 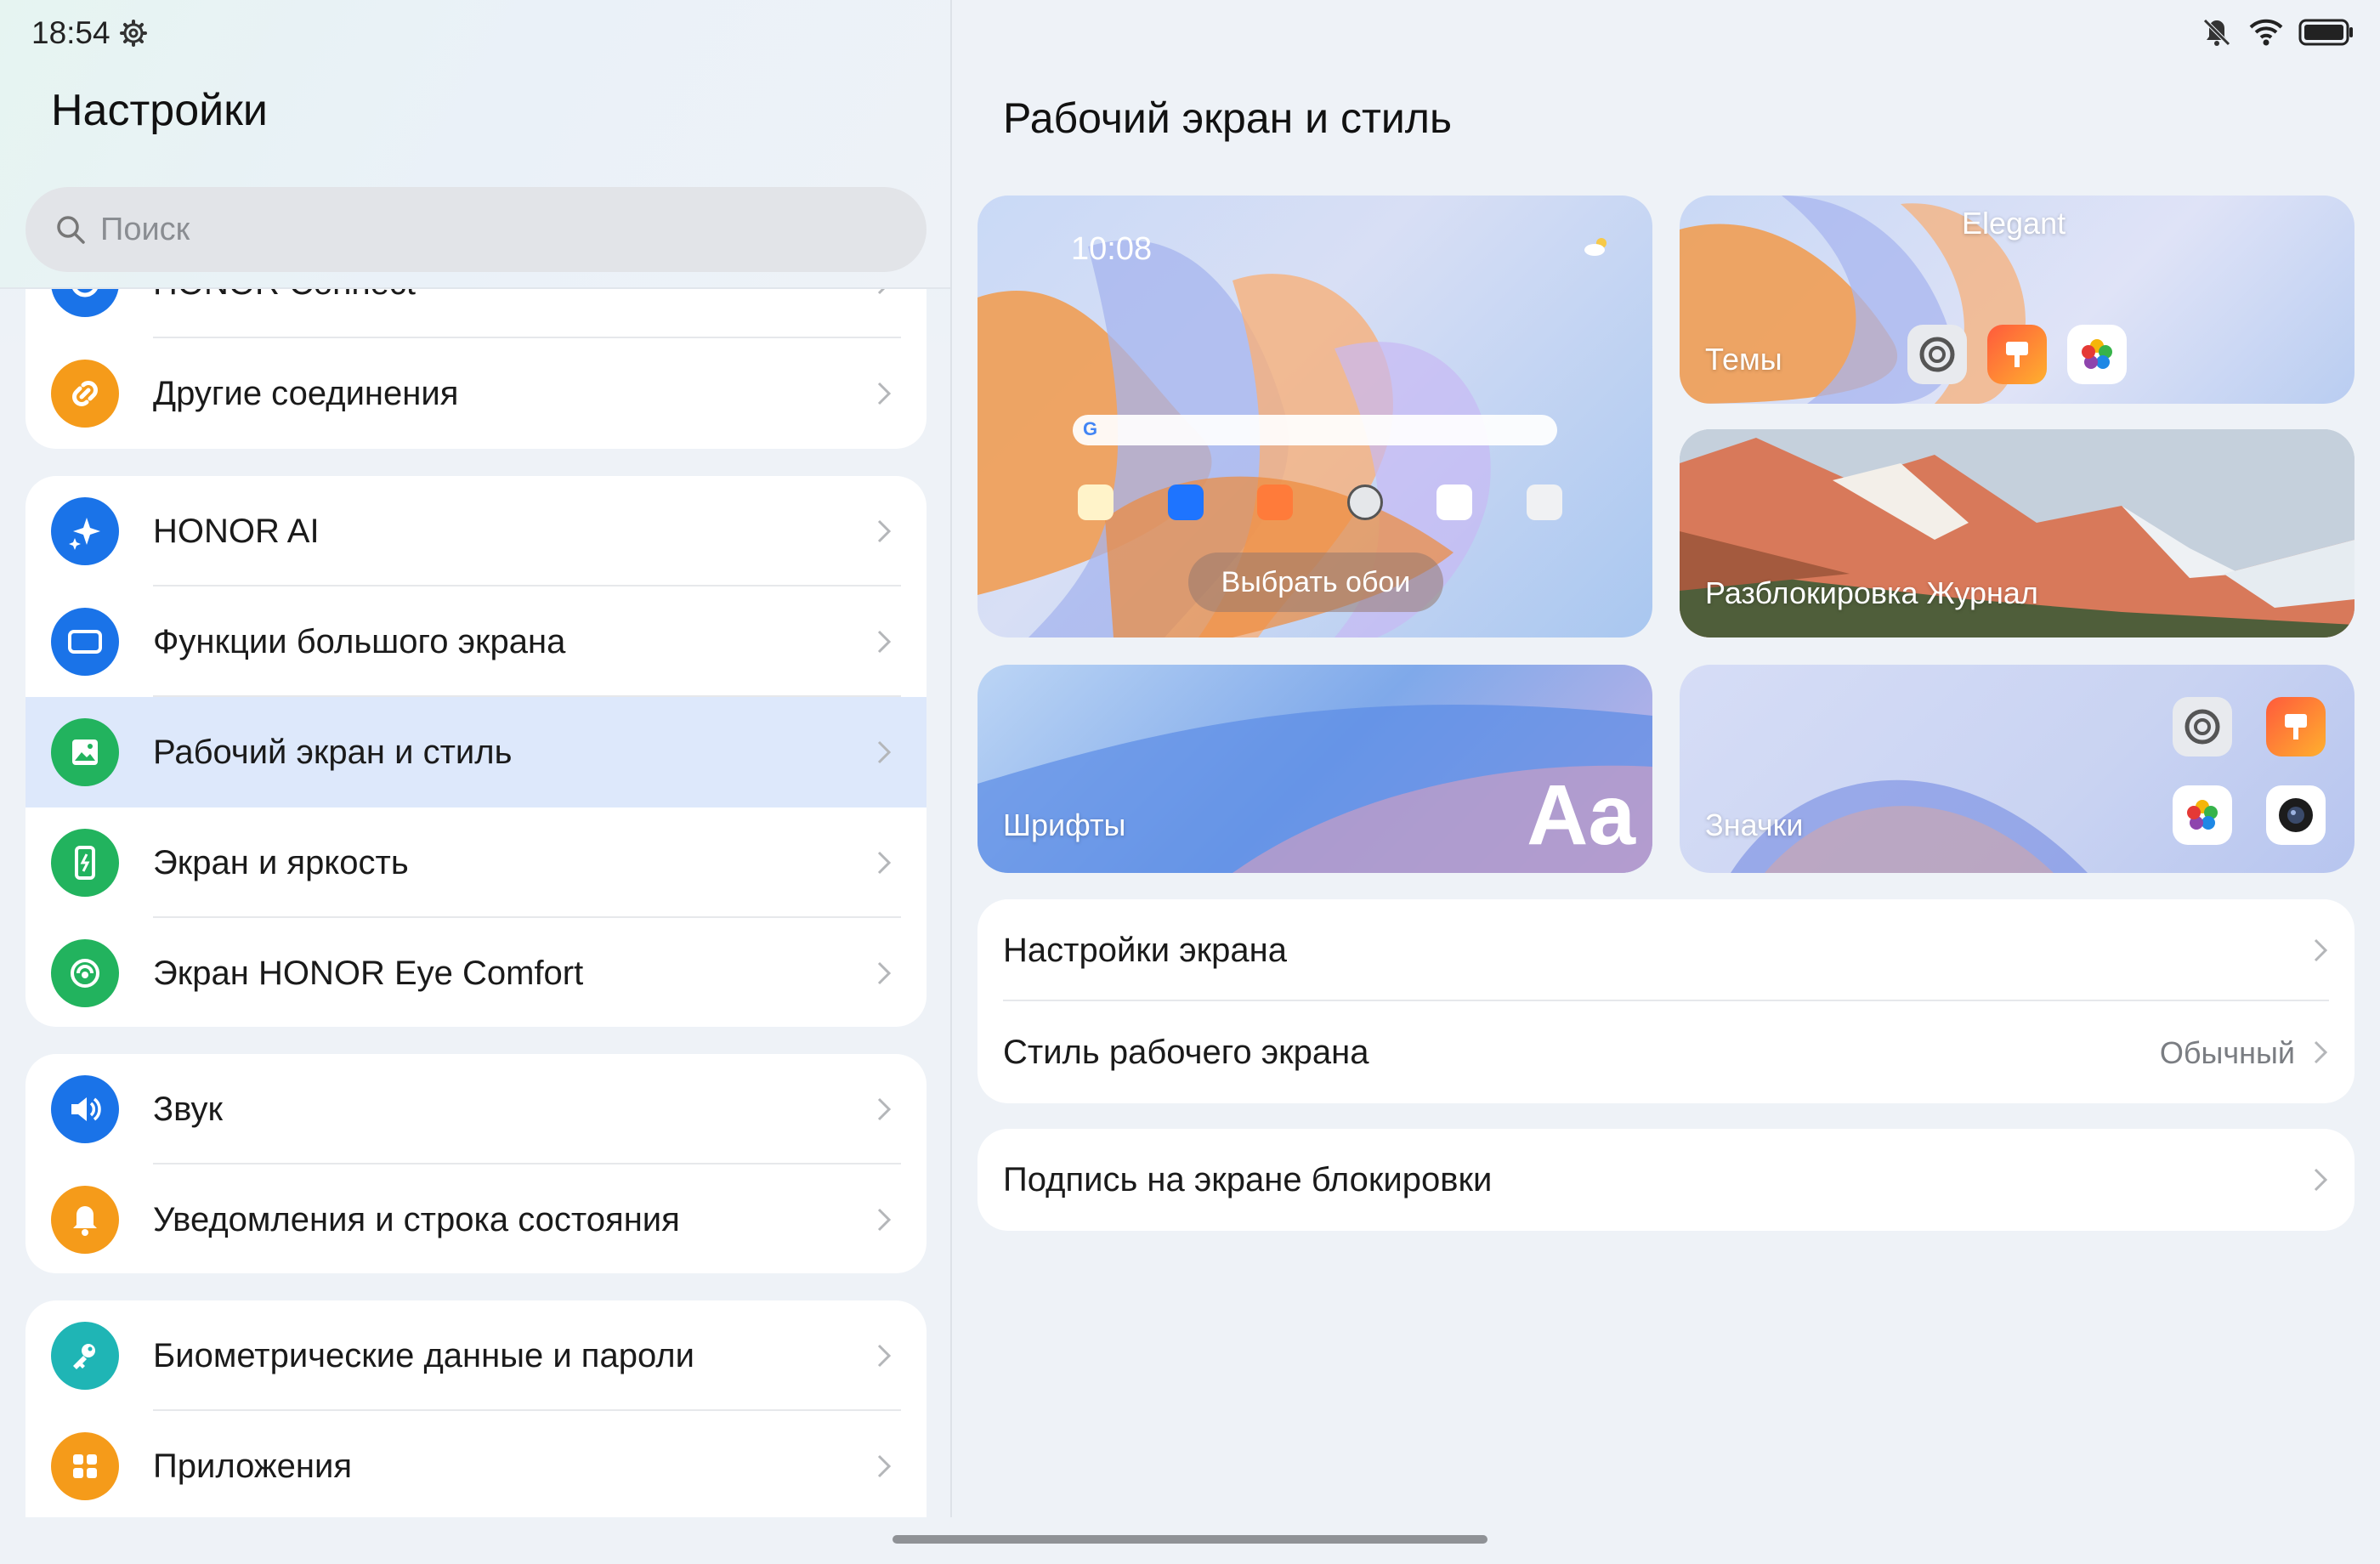 I want to click on icons-label: Значки, so click(x=1754, y=825).